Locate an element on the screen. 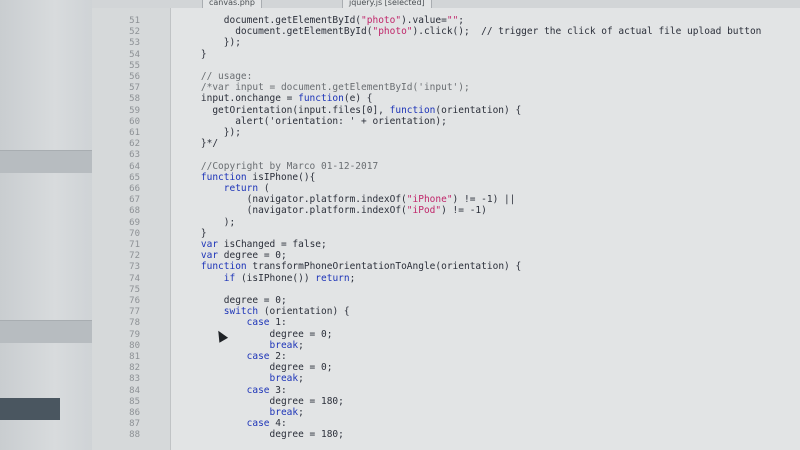  tab-jquery-js: jquery.js [selected] is located at coordinates (387, 4).